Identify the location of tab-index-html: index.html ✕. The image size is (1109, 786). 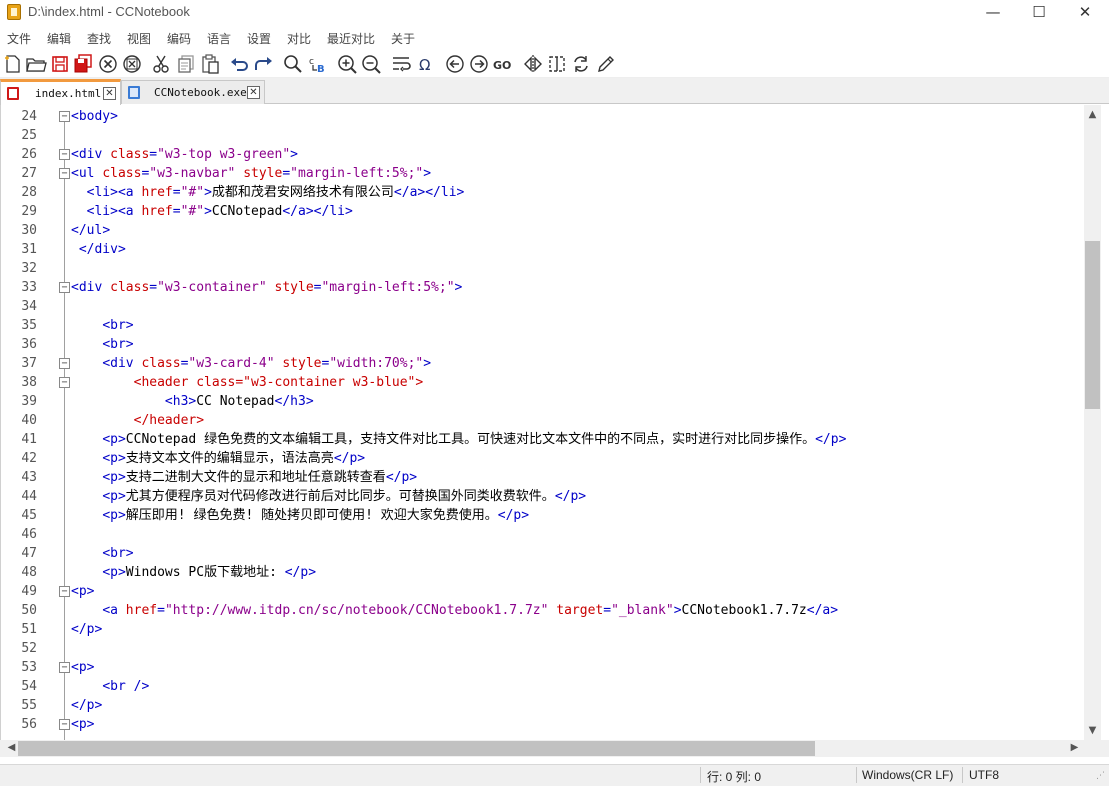
(60, 92).